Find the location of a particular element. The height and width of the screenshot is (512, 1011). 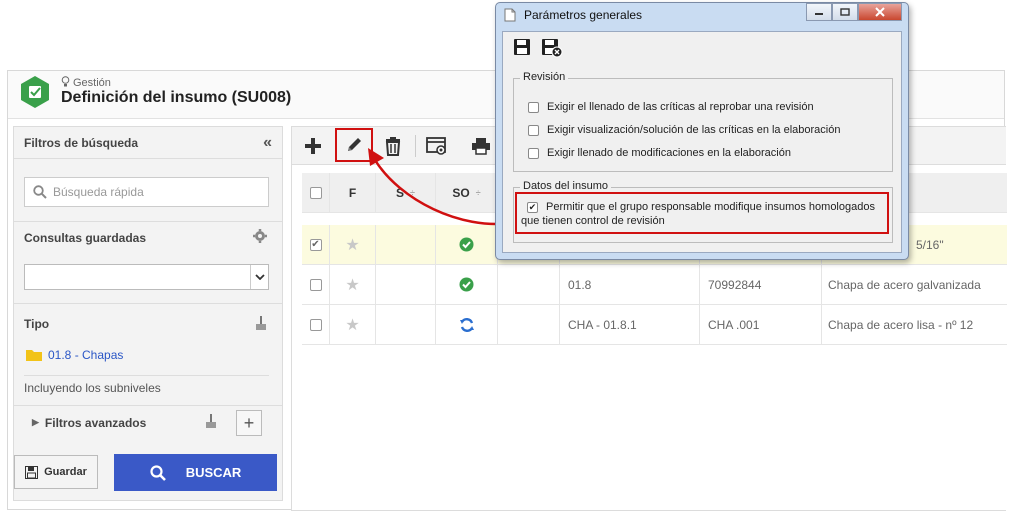

dialog-toolbar is located at coordinates (538, 48).